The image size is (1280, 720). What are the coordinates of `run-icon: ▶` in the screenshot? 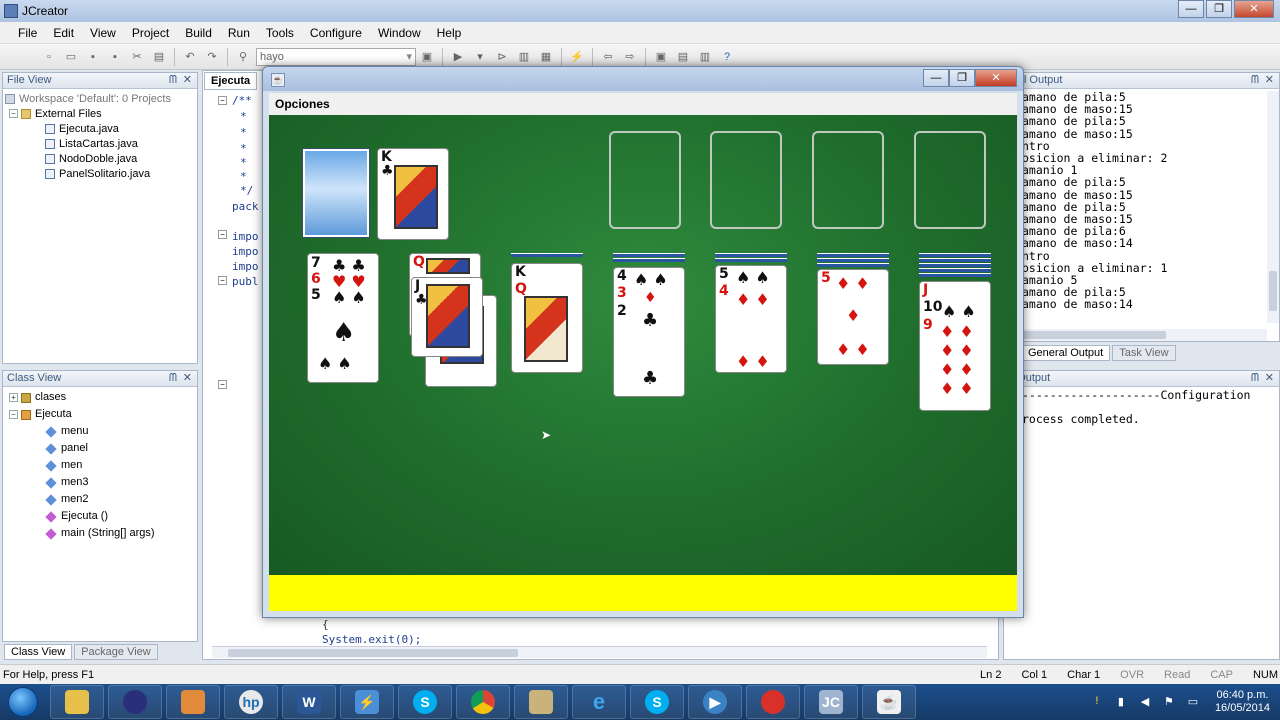 It's located at (458, 57).